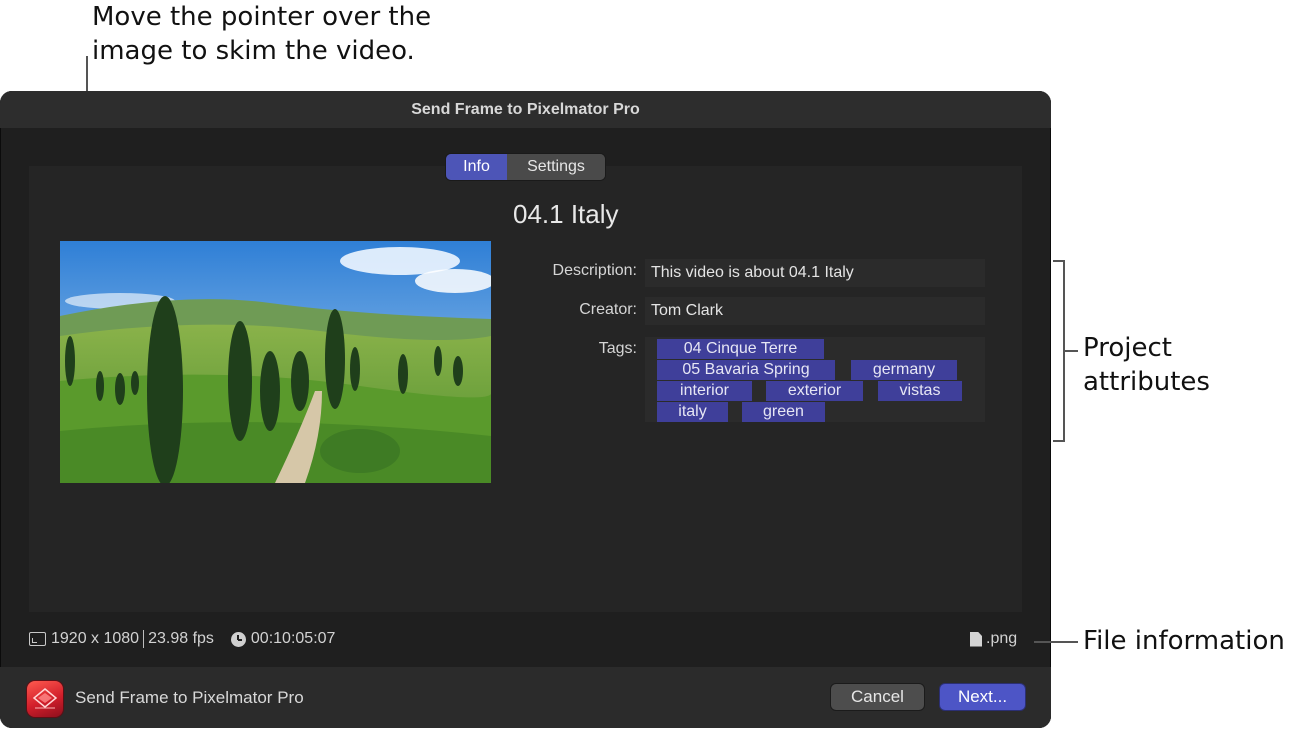  Describe the element at coordinates (594, 270) in the screenshot. I see `description-label: Description:` at that location.